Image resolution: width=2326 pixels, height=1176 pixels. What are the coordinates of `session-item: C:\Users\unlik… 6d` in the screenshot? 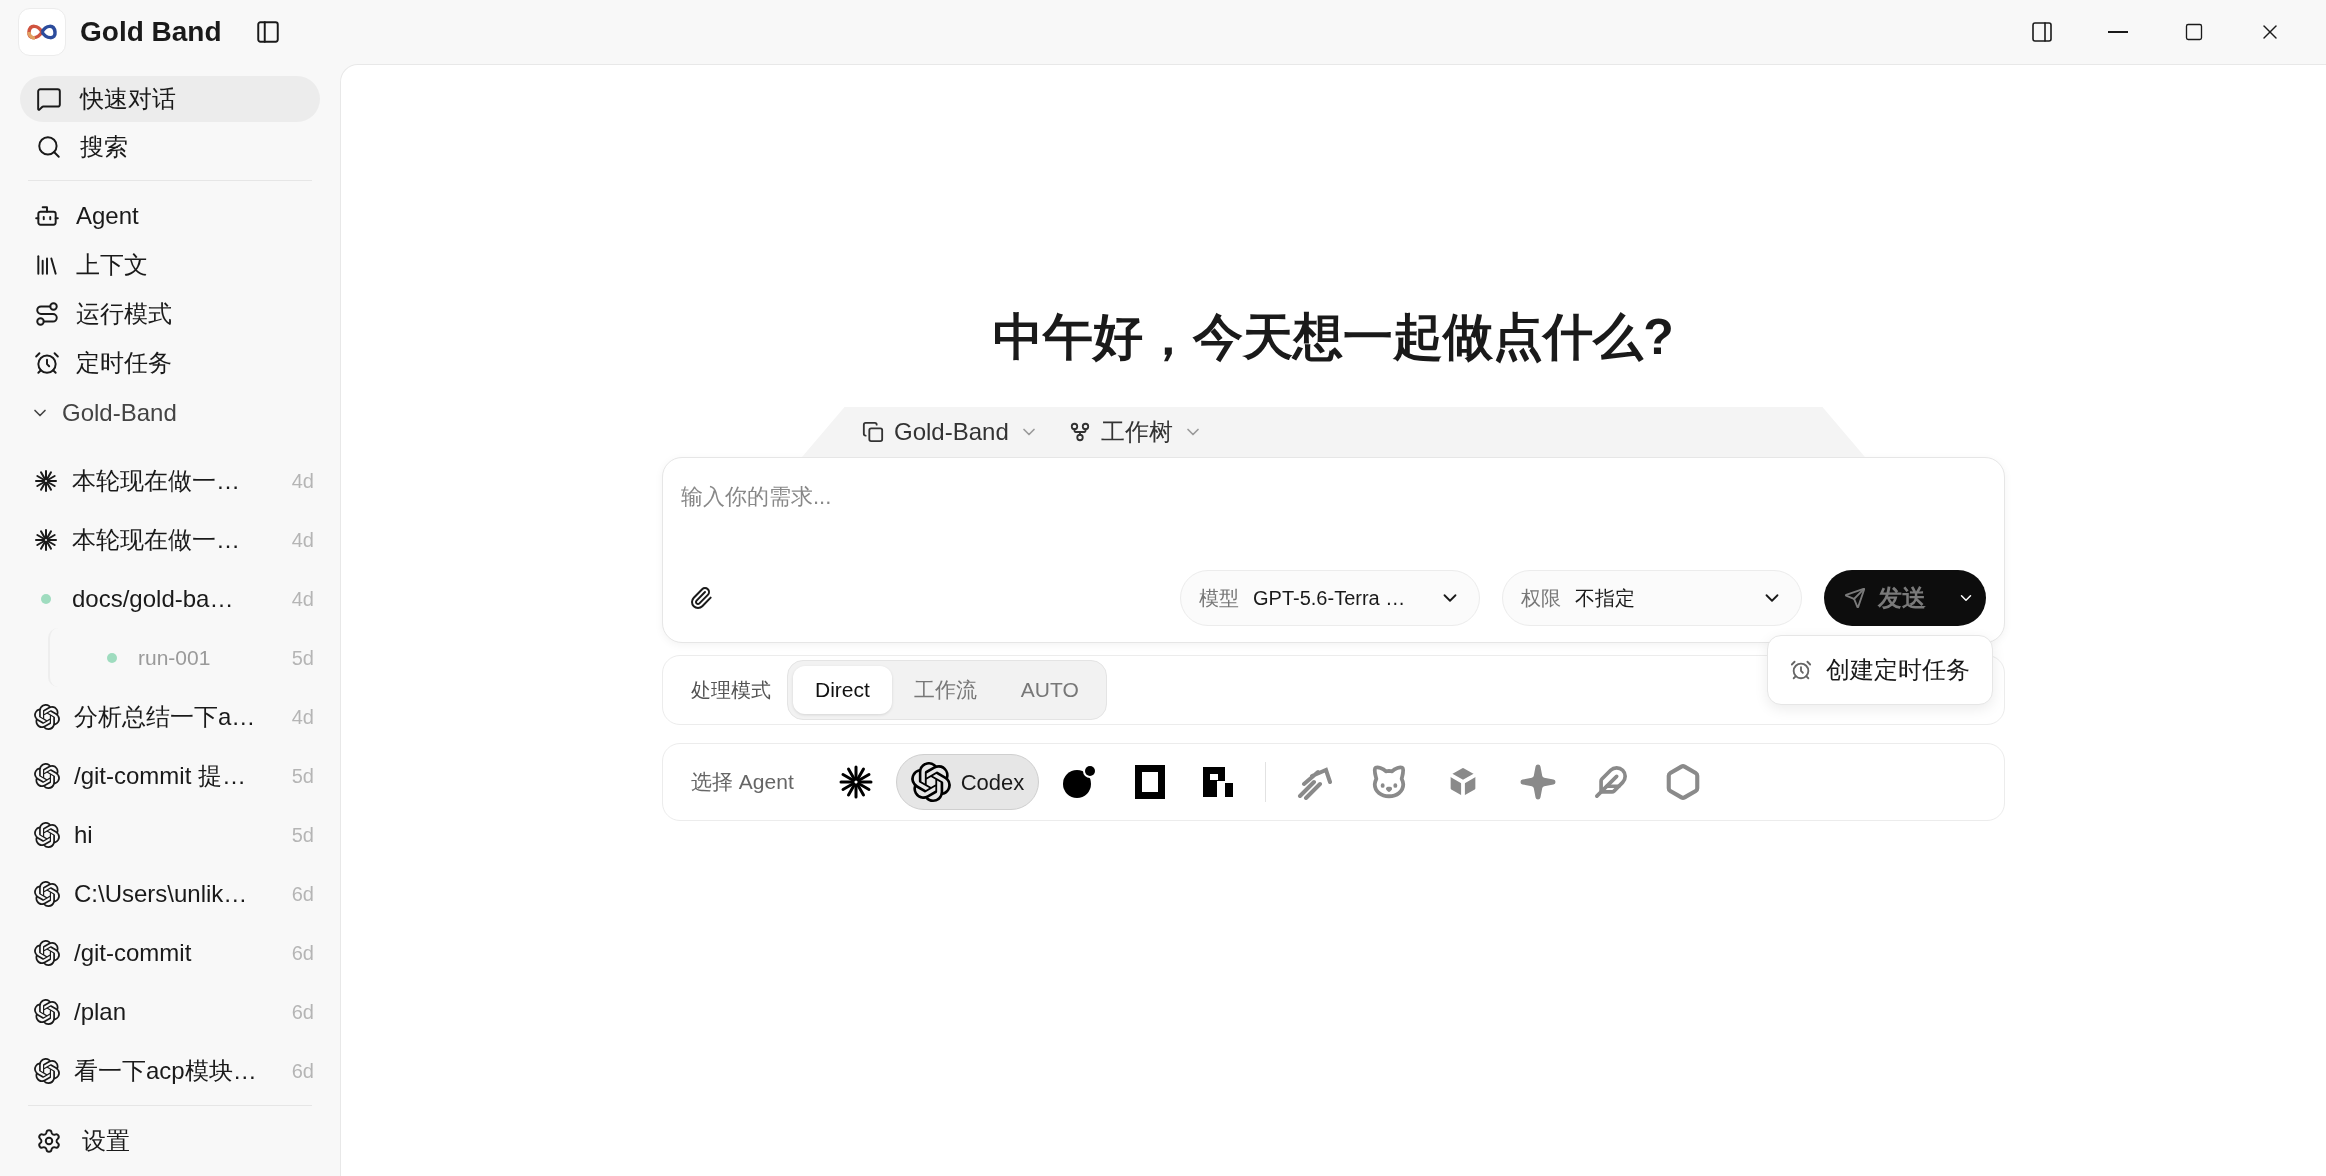 It's located at (170, 893).